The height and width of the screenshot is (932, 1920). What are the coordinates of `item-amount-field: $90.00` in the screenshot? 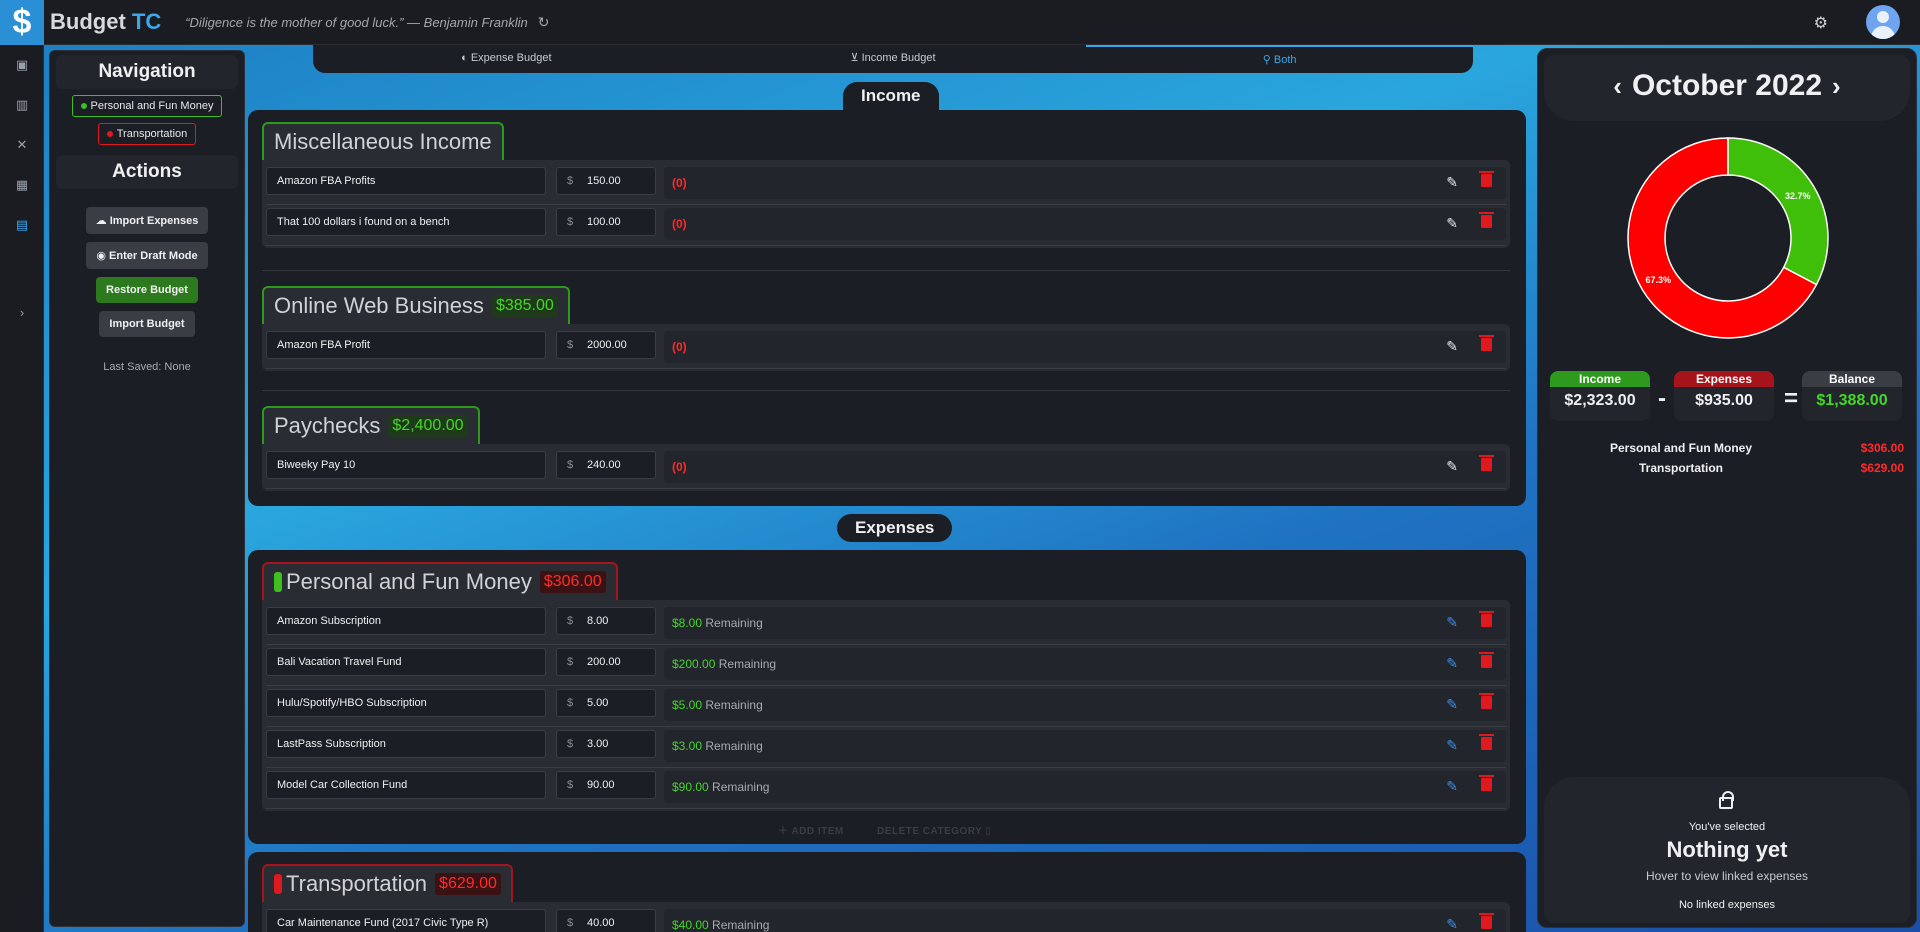 It's located at (606, 785).